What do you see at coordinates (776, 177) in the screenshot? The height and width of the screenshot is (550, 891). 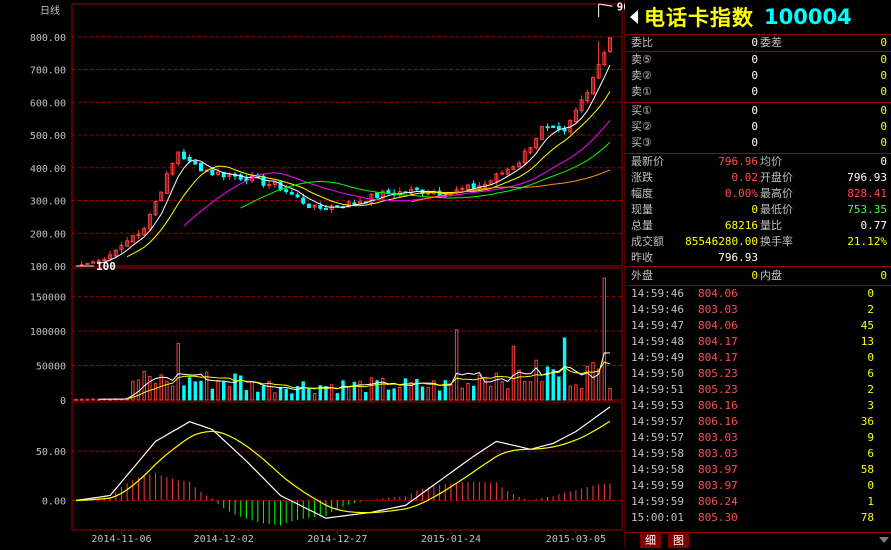 I see `open-label: 开盘价` at bounding box center [776, 177].